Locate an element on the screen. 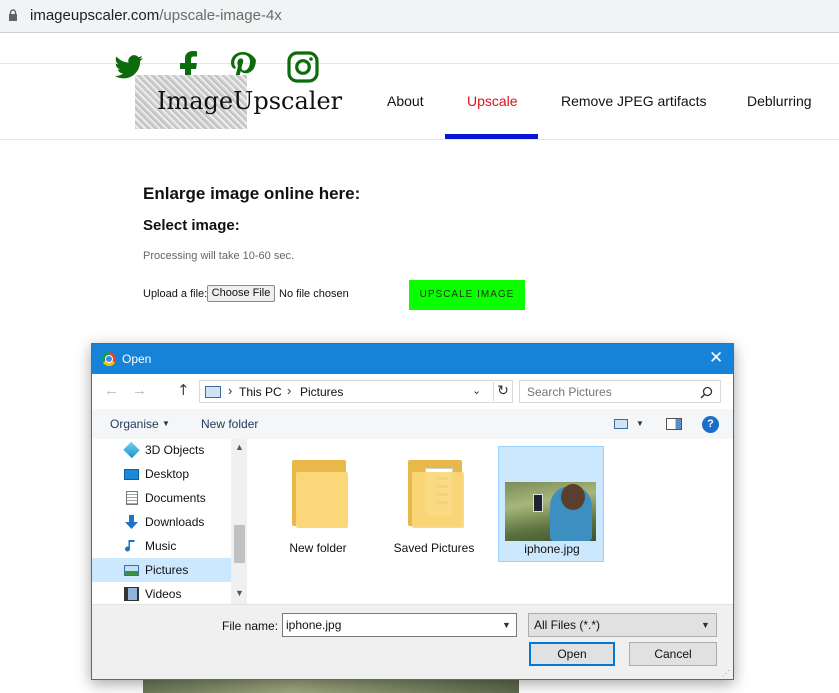 The width and height of the screenshot is (839, 693). dialog-title: Open is located at coordinates (137, 359).